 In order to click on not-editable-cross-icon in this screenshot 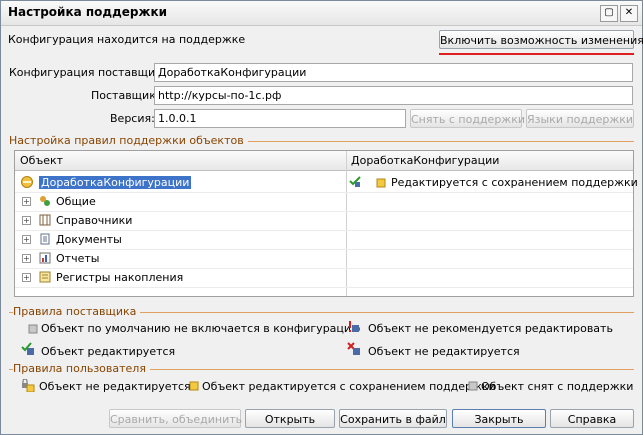, I will do `click(353, 348)`.